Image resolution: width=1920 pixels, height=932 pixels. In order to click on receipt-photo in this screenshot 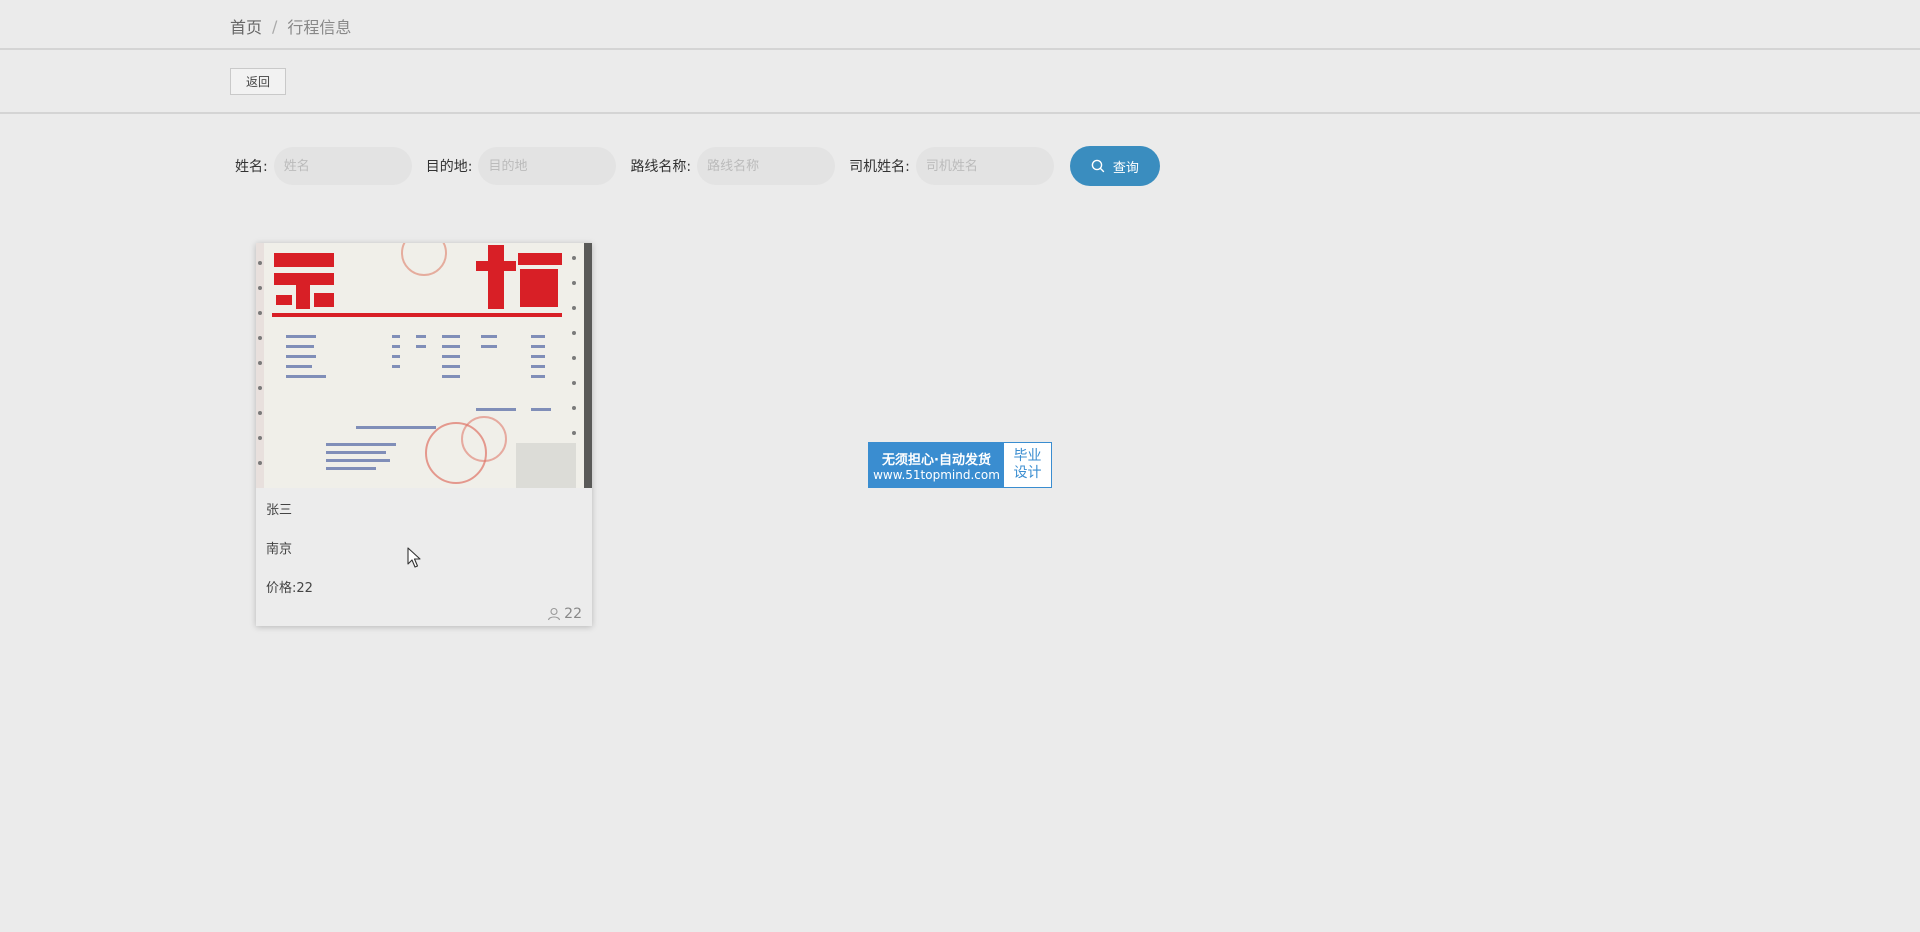, I will do `click(424, 365)`.